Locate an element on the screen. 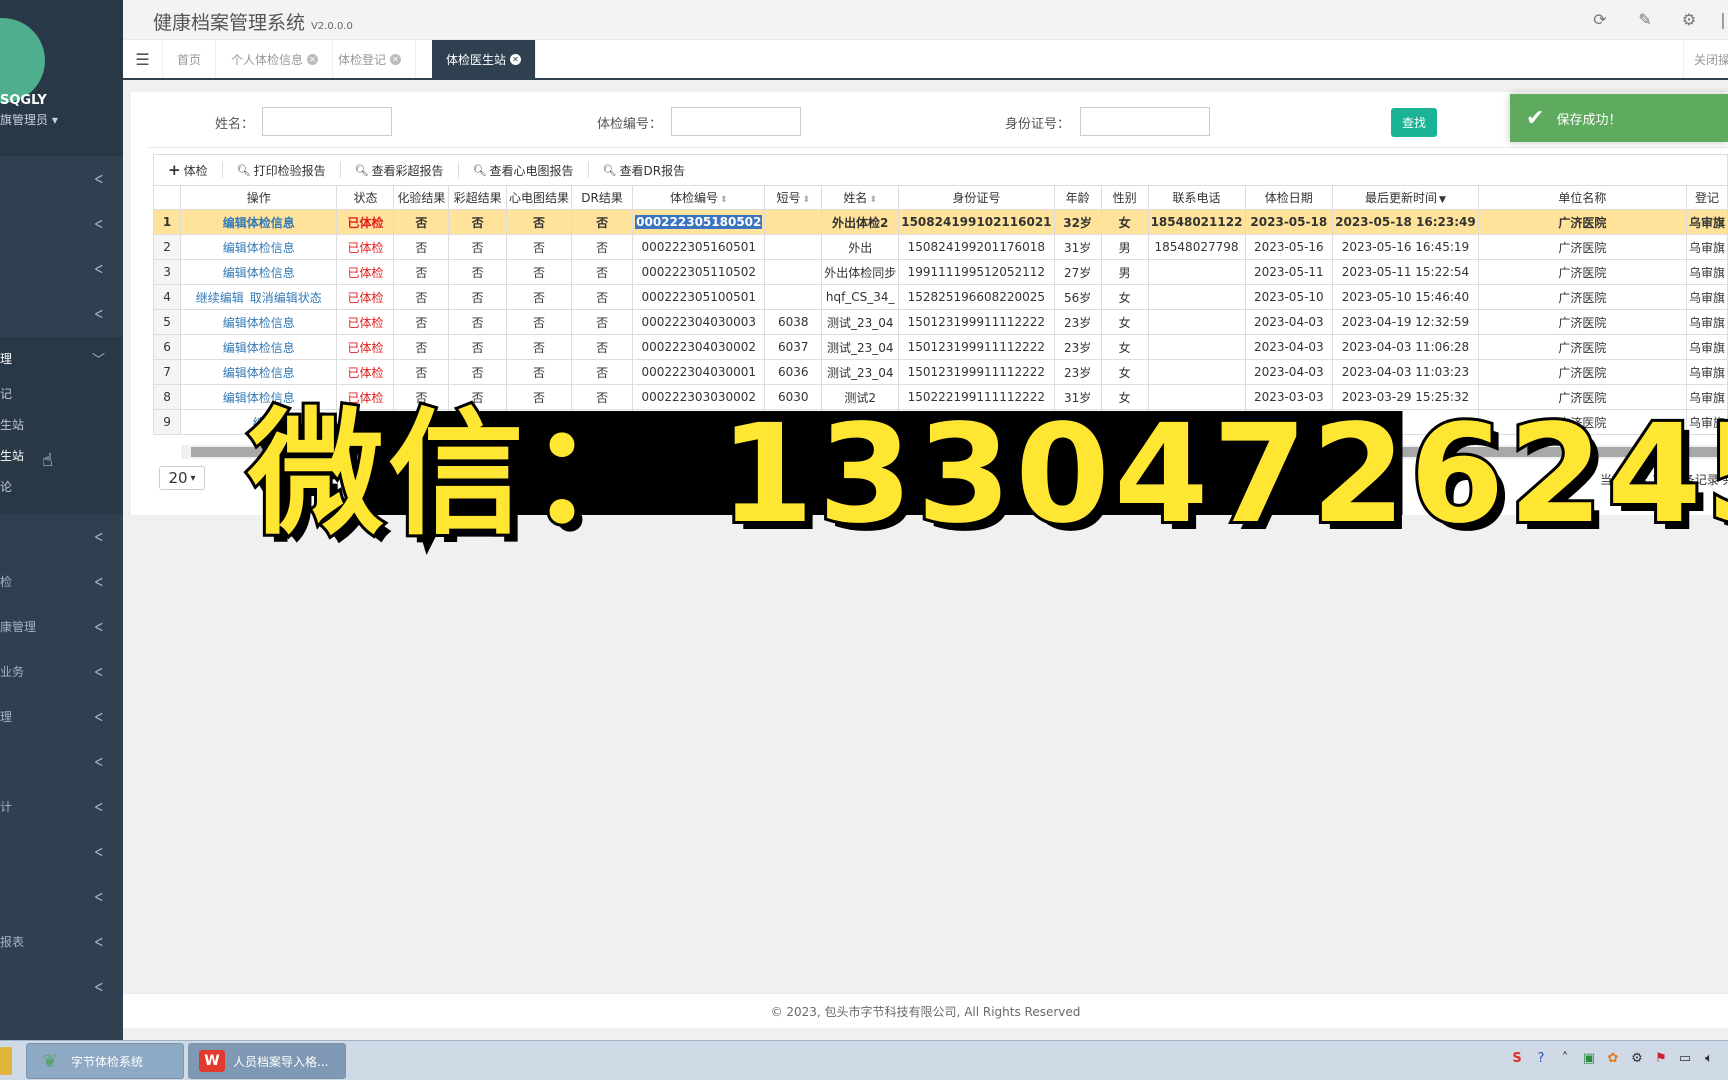 Image resolution: width=1728 pixels, height=1080 pixels. taskbar-app-health-system: ❦ 字节体检系统 is located at coordinates (105, 1061).